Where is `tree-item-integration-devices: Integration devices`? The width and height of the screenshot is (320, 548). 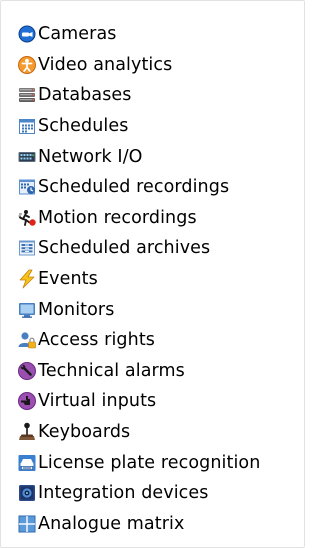
tree-item-integration-devices: Integration devices is located at coordinates (159, 493).